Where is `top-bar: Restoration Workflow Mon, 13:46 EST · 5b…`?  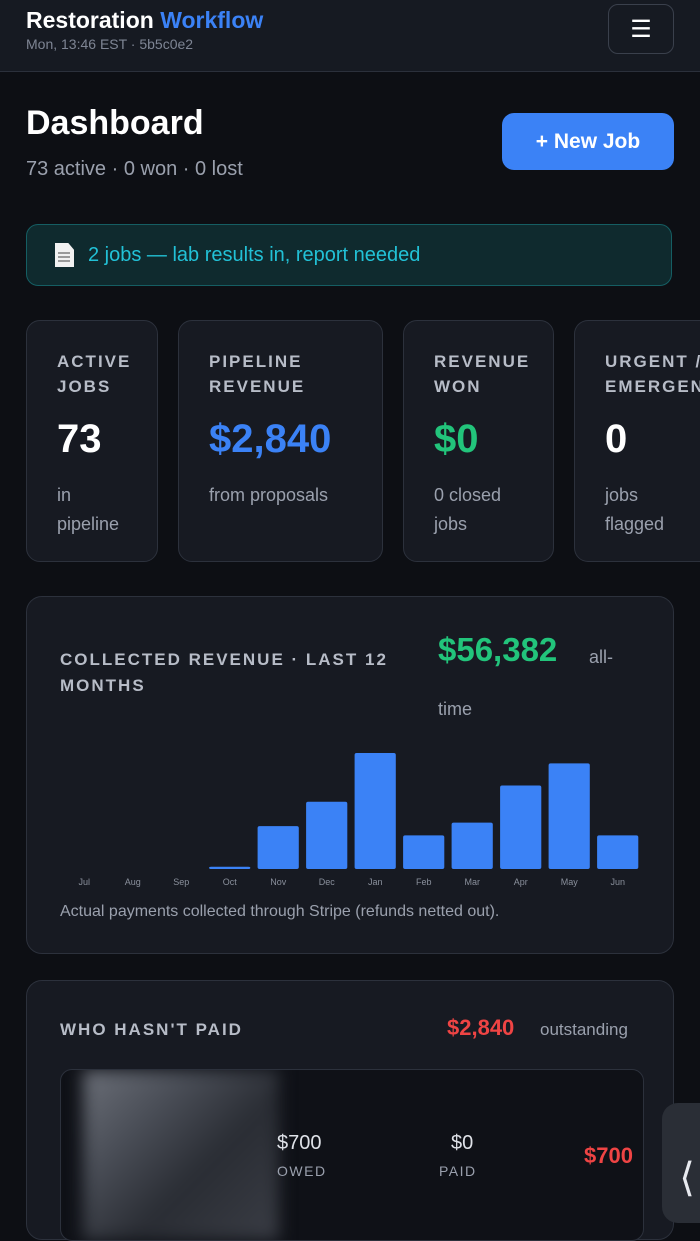 top-bar: Restoration Workflow Mon, 13:46 EST · 5b… is located at coordinates (350, 36).